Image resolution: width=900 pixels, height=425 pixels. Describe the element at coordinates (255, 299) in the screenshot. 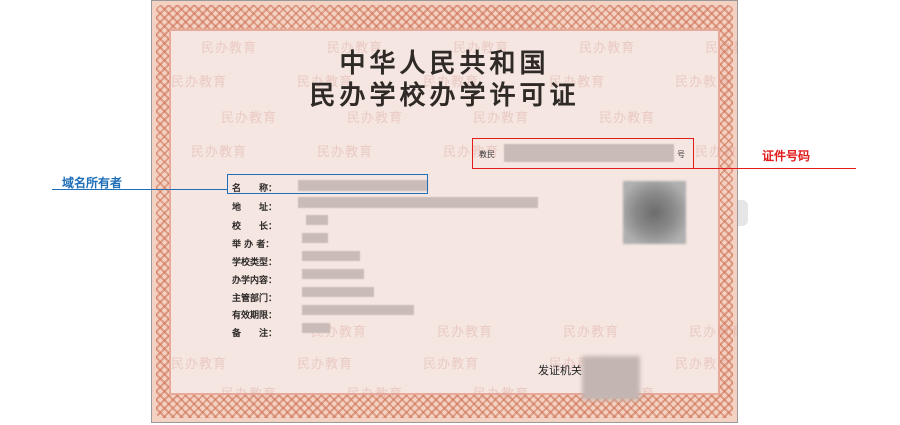

I see `field-label-authority: 主管部门：` at that location.